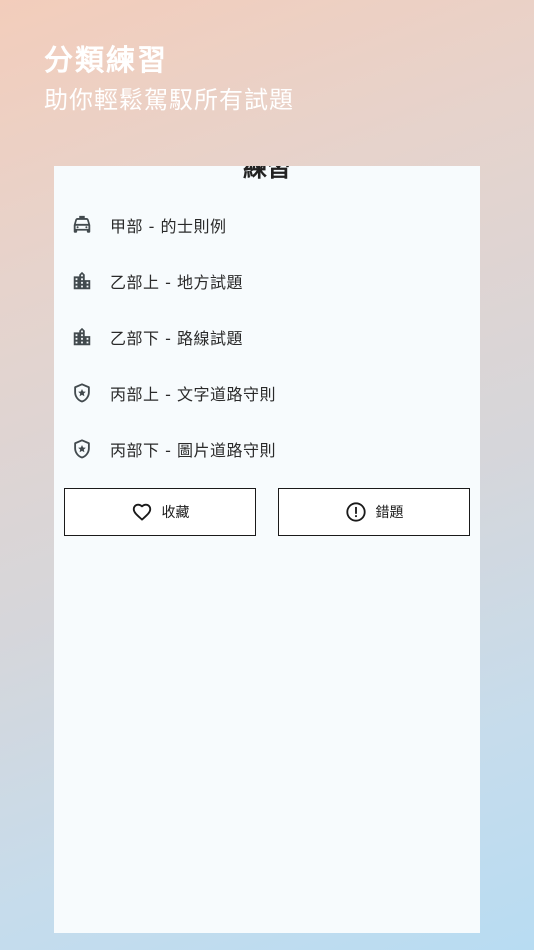  Describe the element at coordinates (267, 281) in the screenshot. I see `menu-item-part-b-upper: 乙部上 - 地方試題` at that location.